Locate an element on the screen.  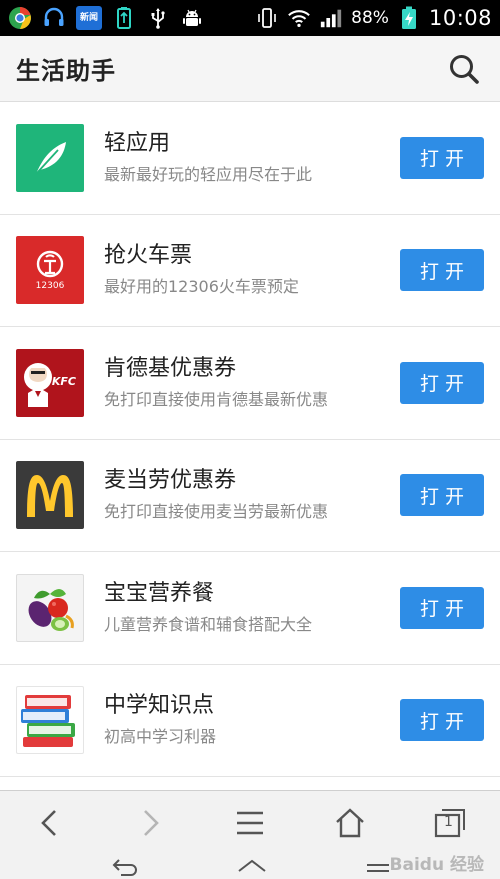
vibrate-icon is located at coordinates (267, 18).